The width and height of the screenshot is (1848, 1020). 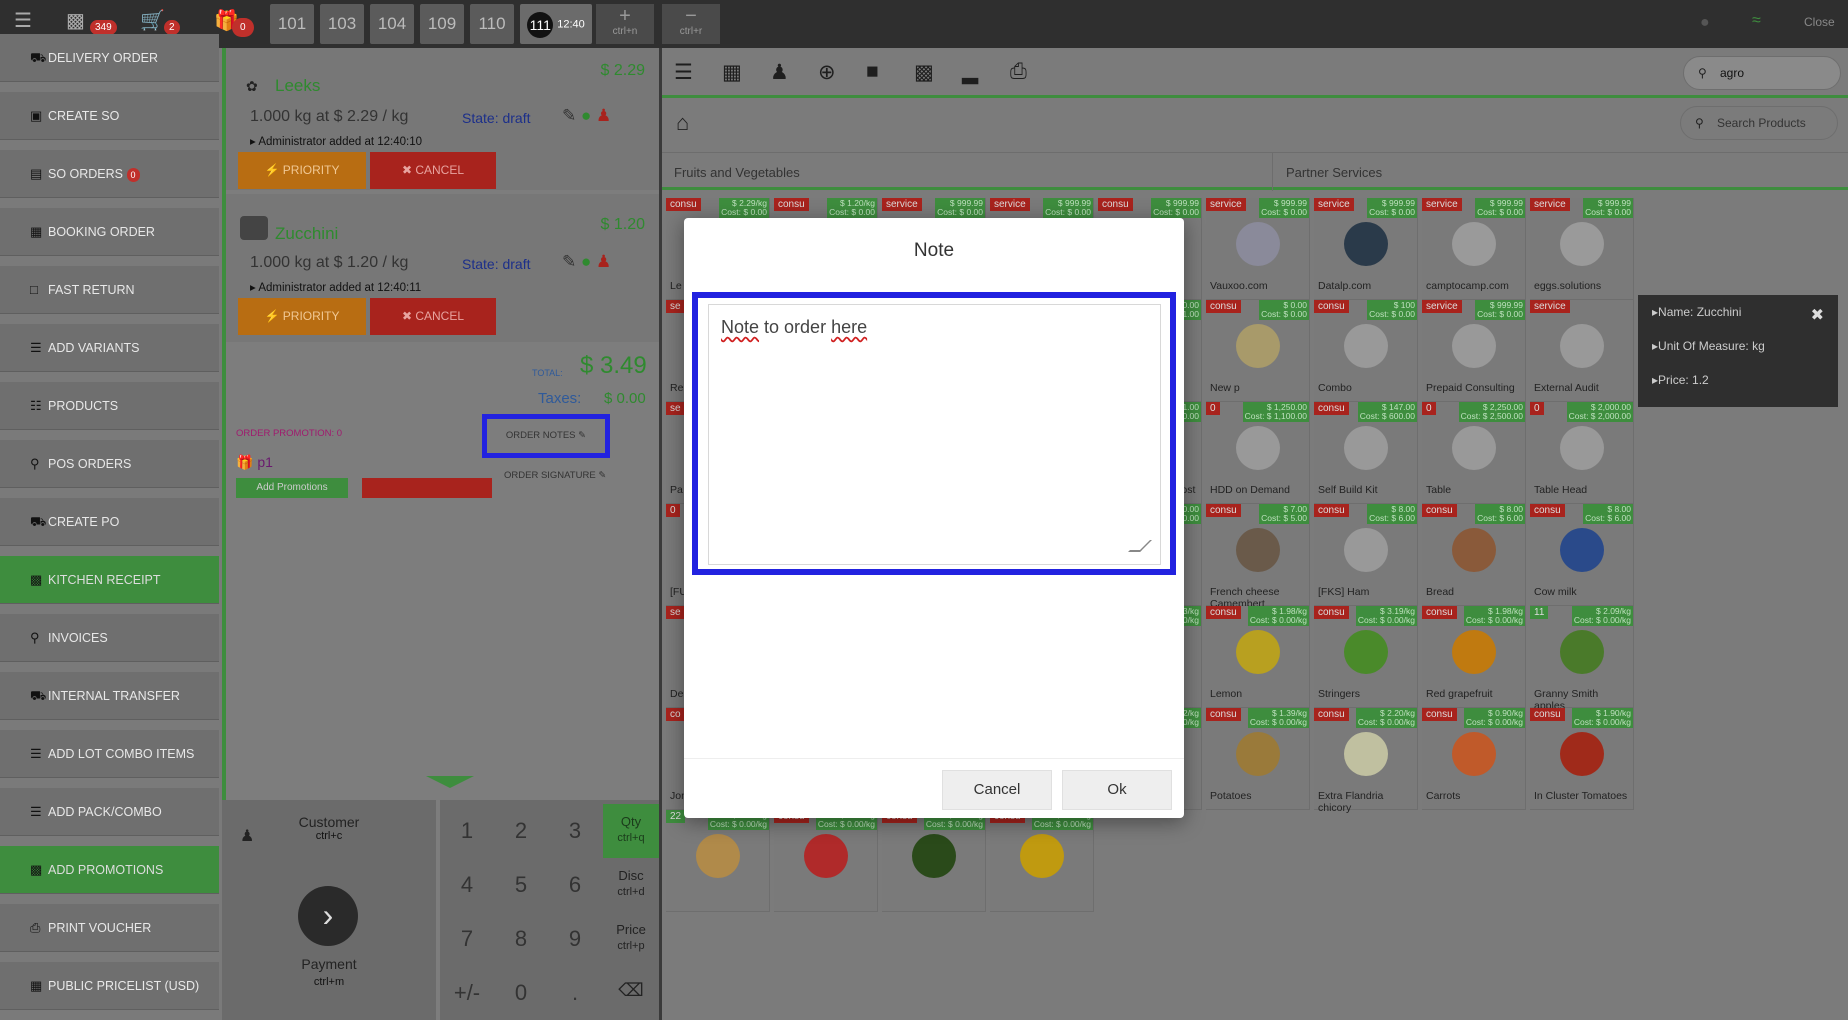 I want to click on home-icon: ⌂, so click(x=682, y=123).